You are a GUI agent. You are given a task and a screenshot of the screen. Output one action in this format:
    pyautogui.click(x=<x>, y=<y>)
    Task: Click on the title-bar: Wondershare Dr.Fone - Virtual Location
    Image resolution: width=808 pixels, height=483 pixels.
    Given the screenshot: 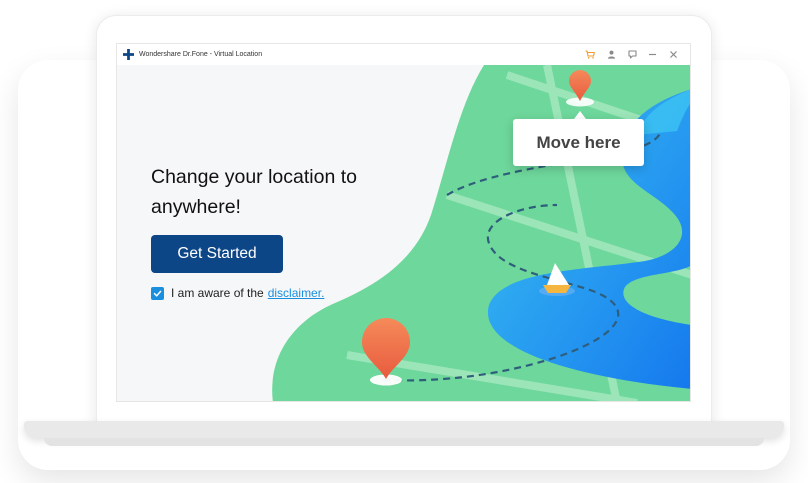 What is the action you would take?
    pyautogui.click(x=403, y=55)
    